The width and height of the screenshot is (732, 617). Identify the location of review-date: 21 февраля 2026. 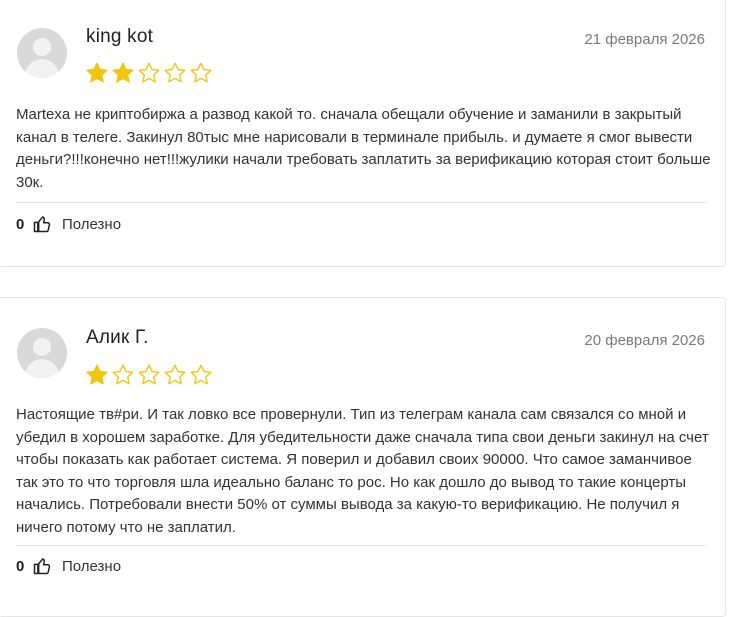
(644, 39).